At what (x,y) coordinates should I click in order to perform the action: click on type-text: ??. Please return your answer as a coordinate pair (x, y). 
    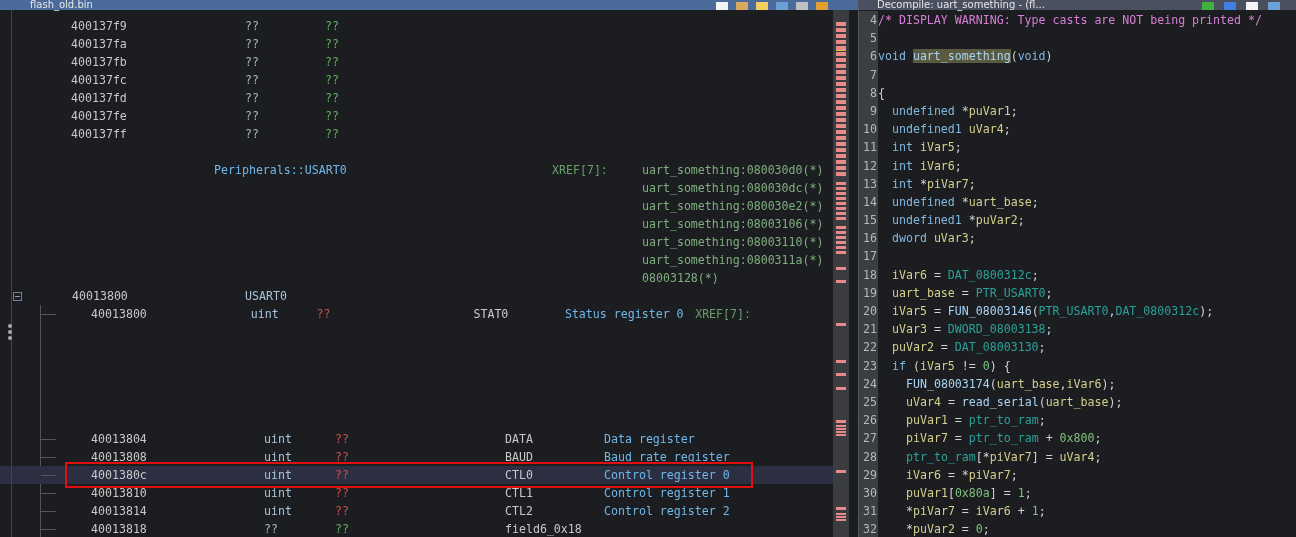
    Looking at the image, I should click on (271, 529).